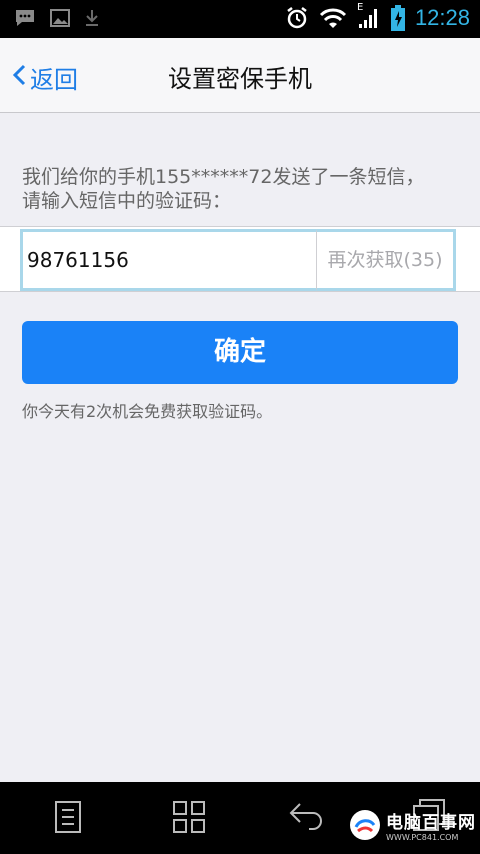  What do you see at coordinates (442, 17) in the screenshot?
I see `status-time: 12:28` at bounding box center [442, 17].